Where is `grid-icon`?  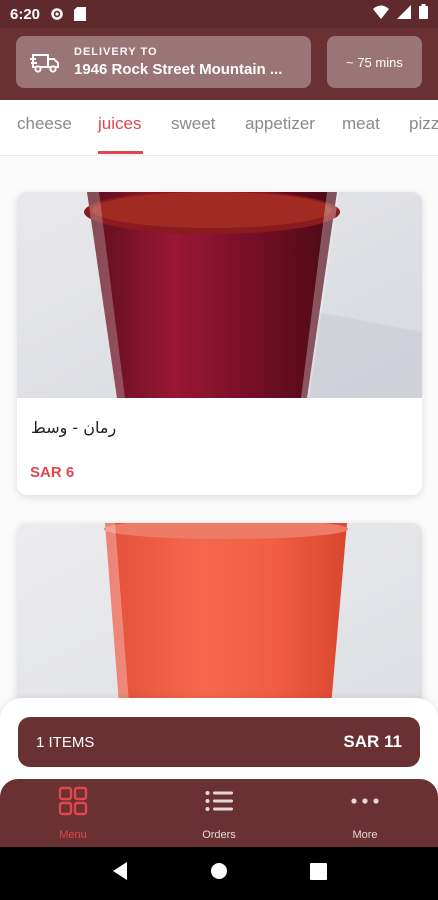 grid-icon is located at coordinates (73, 803).